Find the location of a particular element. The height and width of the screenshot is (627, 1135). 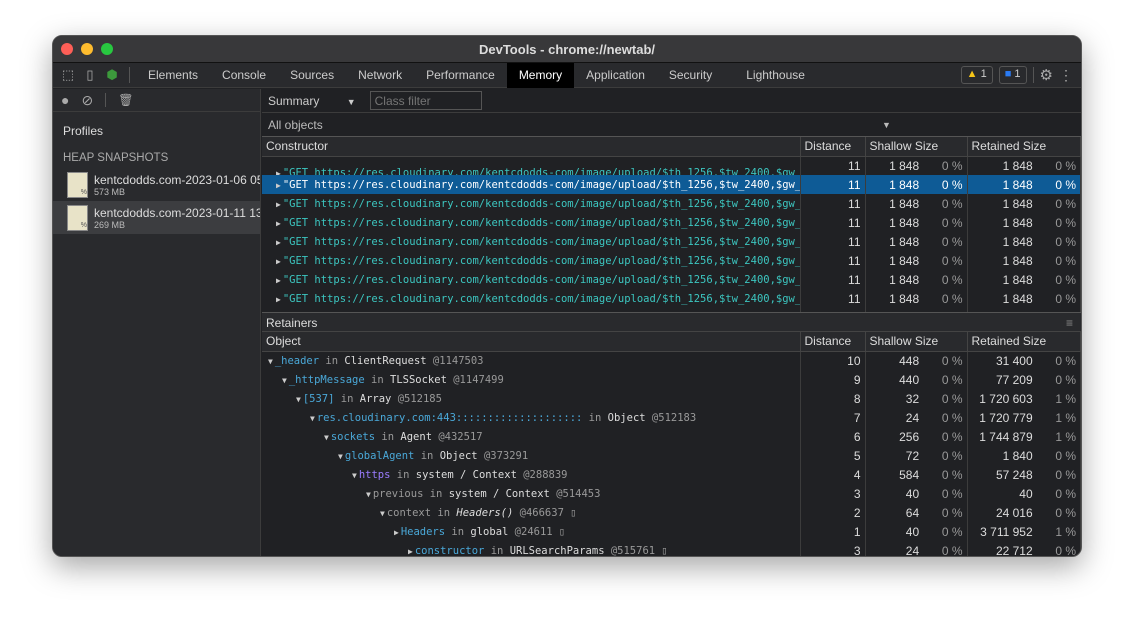

warnings-badge: ▲ 1 is located at coordinates (976, 75).